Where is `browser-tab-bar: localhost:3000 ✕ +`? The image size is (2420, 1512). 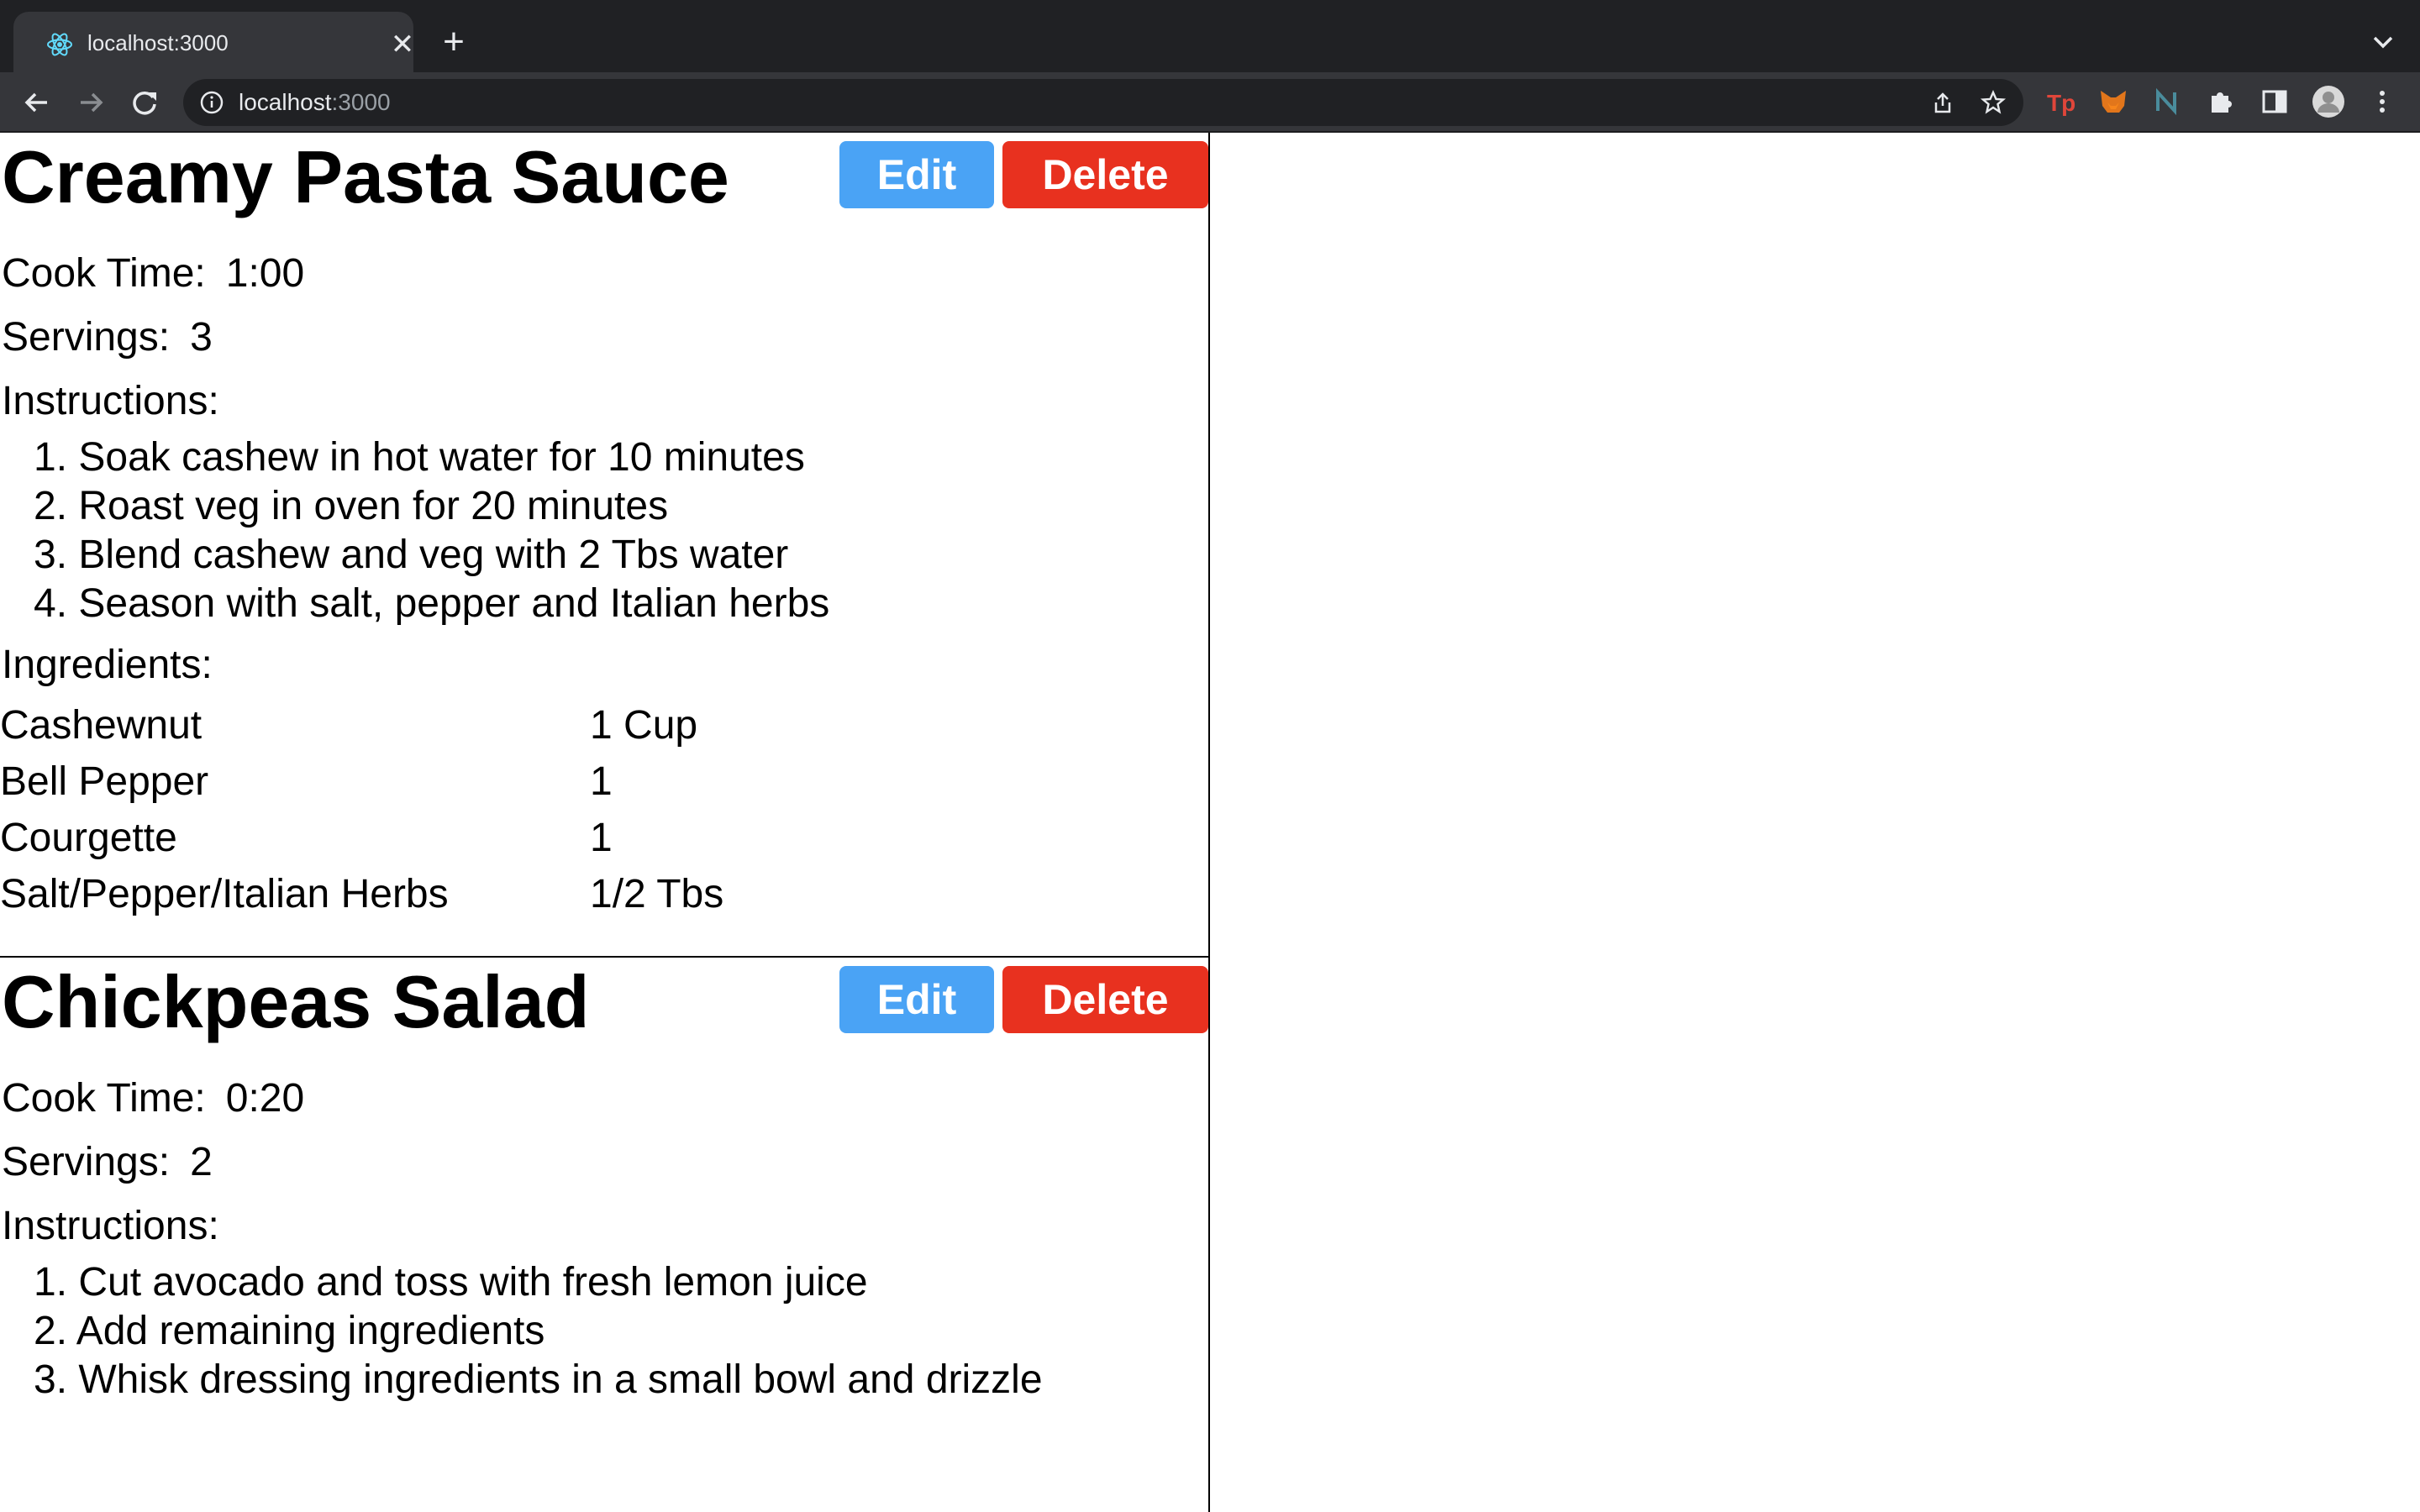
browser-tab-bar: localhost:3000 ✕ + is located at coordinates (1210, 36).